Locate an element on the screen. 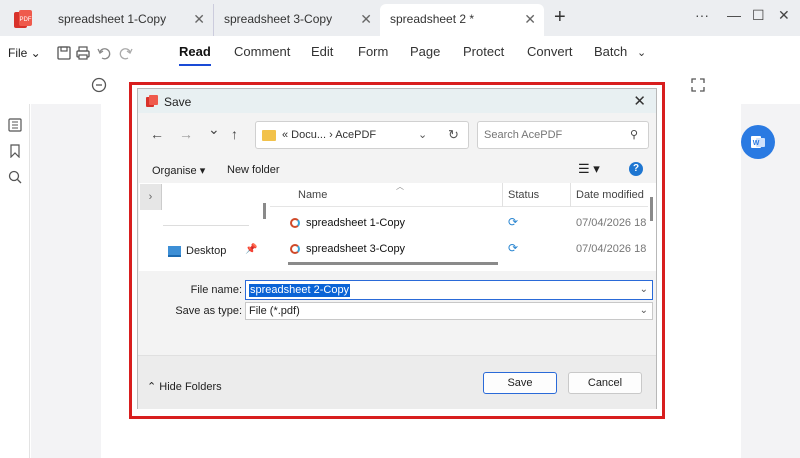 The width and height of the screenshot is (800, 458). cancel-button: Cancel is located at coordinates (605, 383).